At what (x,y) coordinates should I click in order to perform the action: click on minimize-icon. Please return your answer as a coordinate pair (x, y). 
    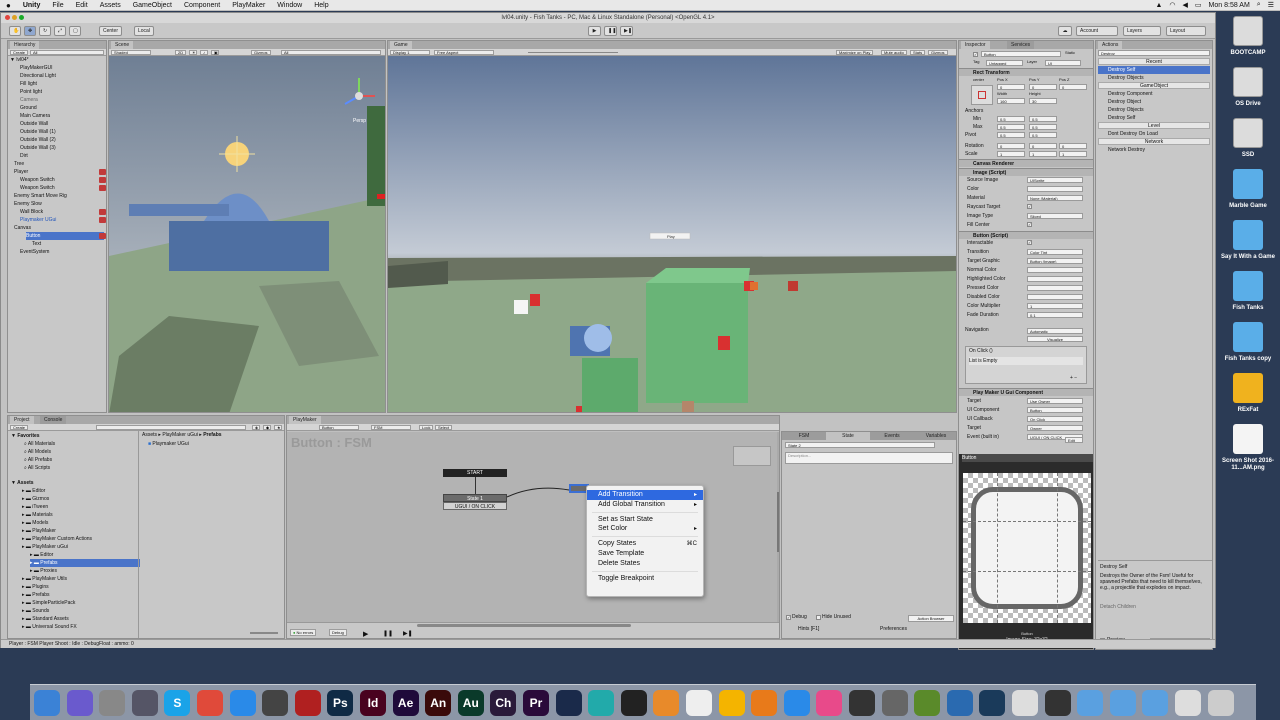
    Looking at the image, I should click on (14, 17).